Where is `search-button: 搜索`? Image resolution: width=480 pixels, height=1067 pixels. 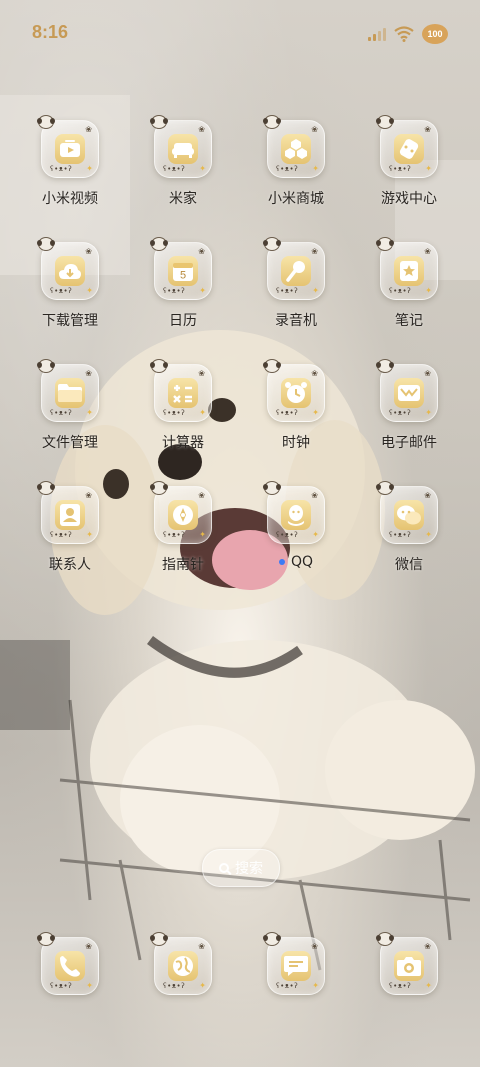 search-button: 搜索 is located at coordinates (241, 868).